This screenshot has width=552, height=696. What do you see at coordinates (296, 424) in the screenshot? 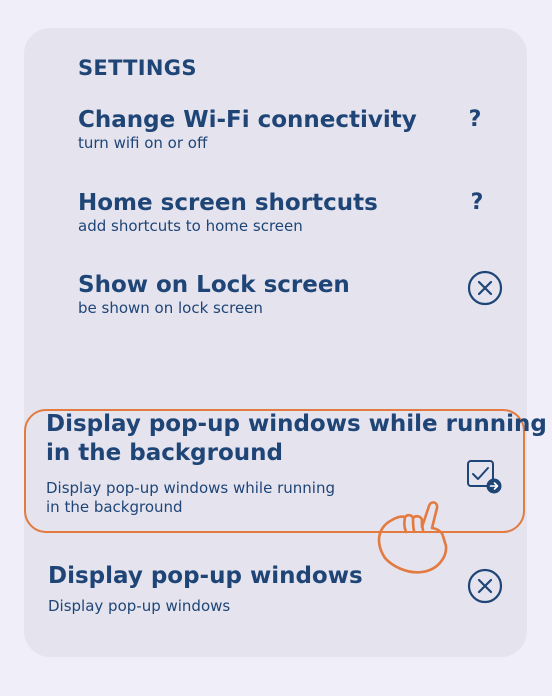
I see `item-title-line: Display pop-up windows while running` at bounding box center [296, 424].